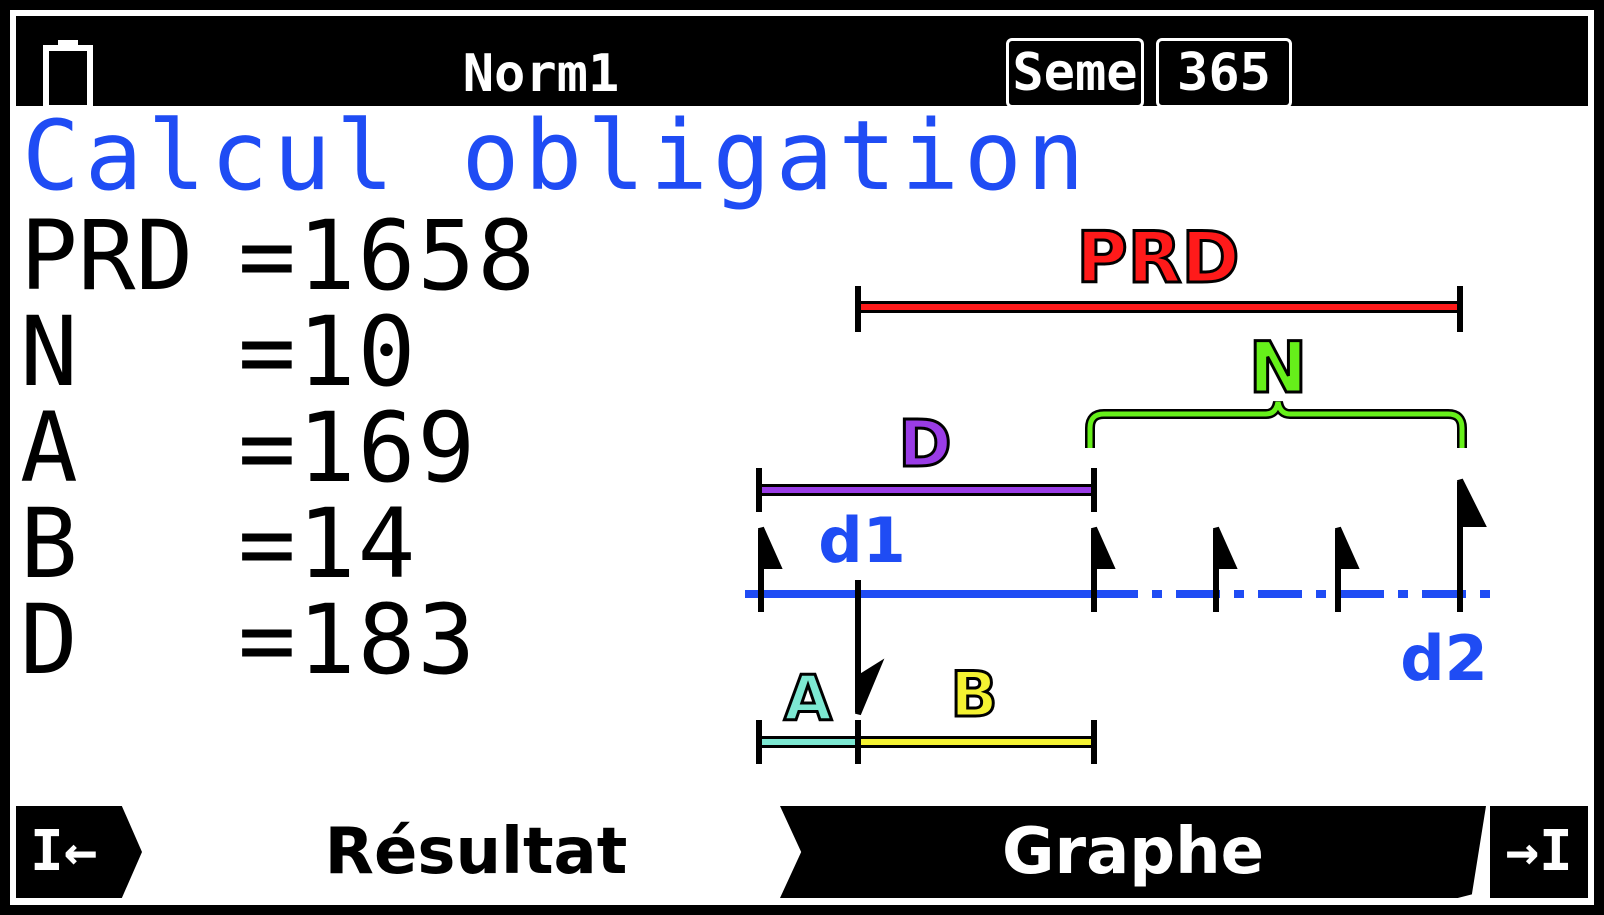 The height and width of the screenshot is (915, 1604). I want to click on result-row-b: B =14, so click(217, 544).